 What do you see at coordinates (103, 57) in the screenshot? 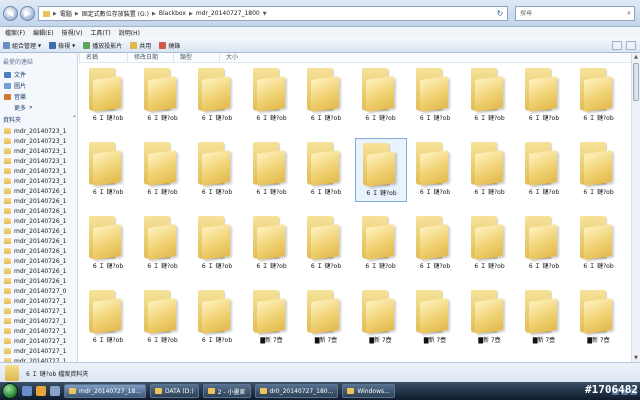
I see `column-name: 名稱` at bounding box center [103, 57].